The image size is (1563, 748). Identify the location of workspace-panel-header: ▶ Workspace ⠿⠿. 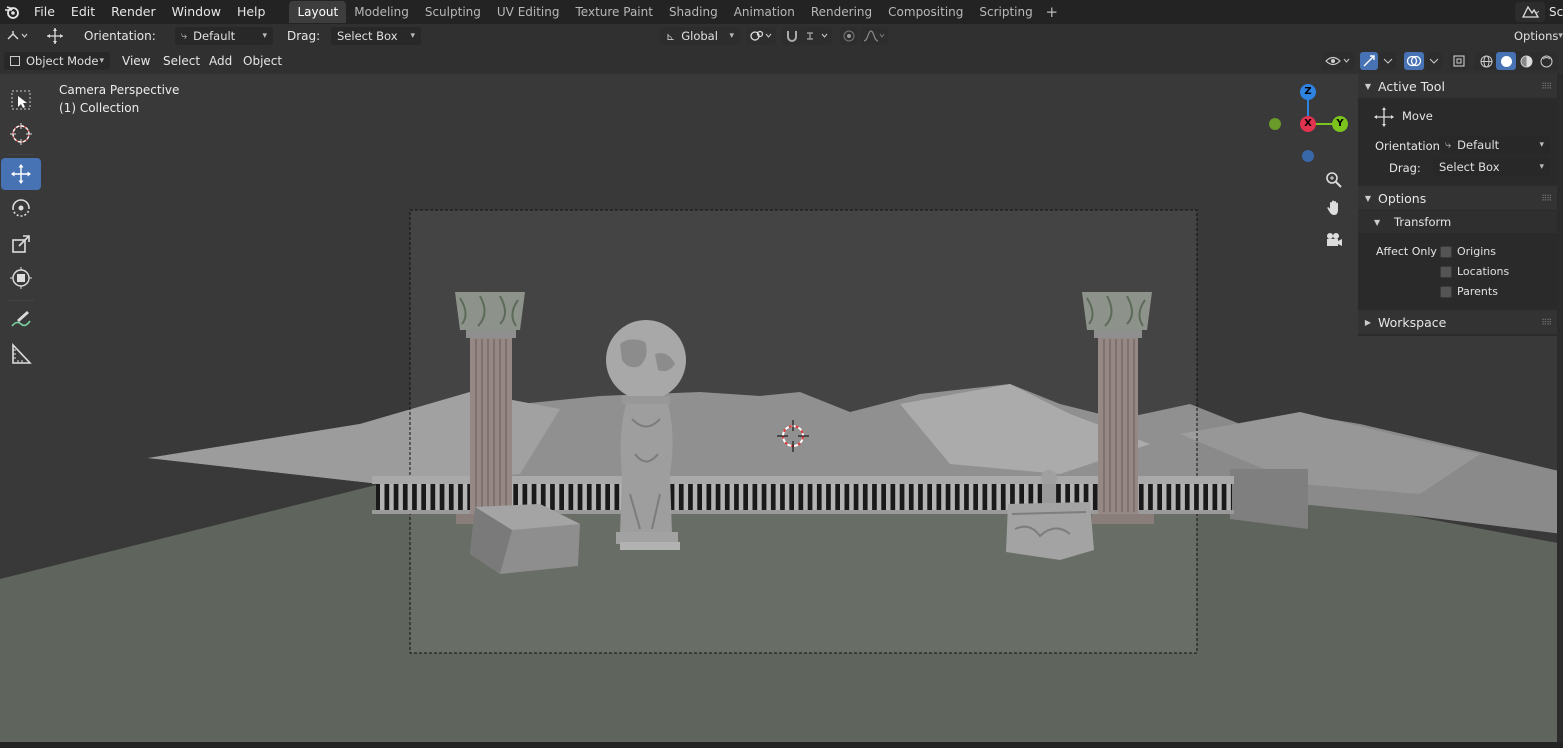
(1457, 322).